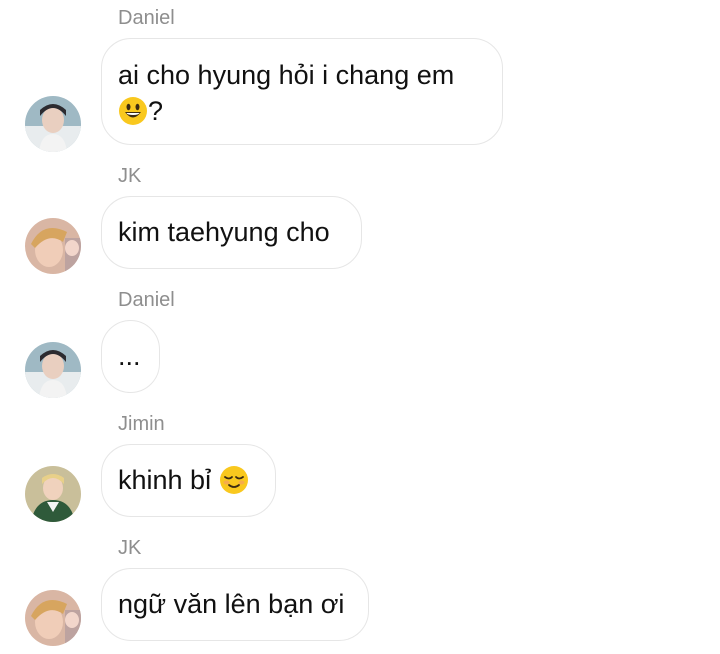  I want to click on message-bubble: kim taehyung cho, so click(231, 232).